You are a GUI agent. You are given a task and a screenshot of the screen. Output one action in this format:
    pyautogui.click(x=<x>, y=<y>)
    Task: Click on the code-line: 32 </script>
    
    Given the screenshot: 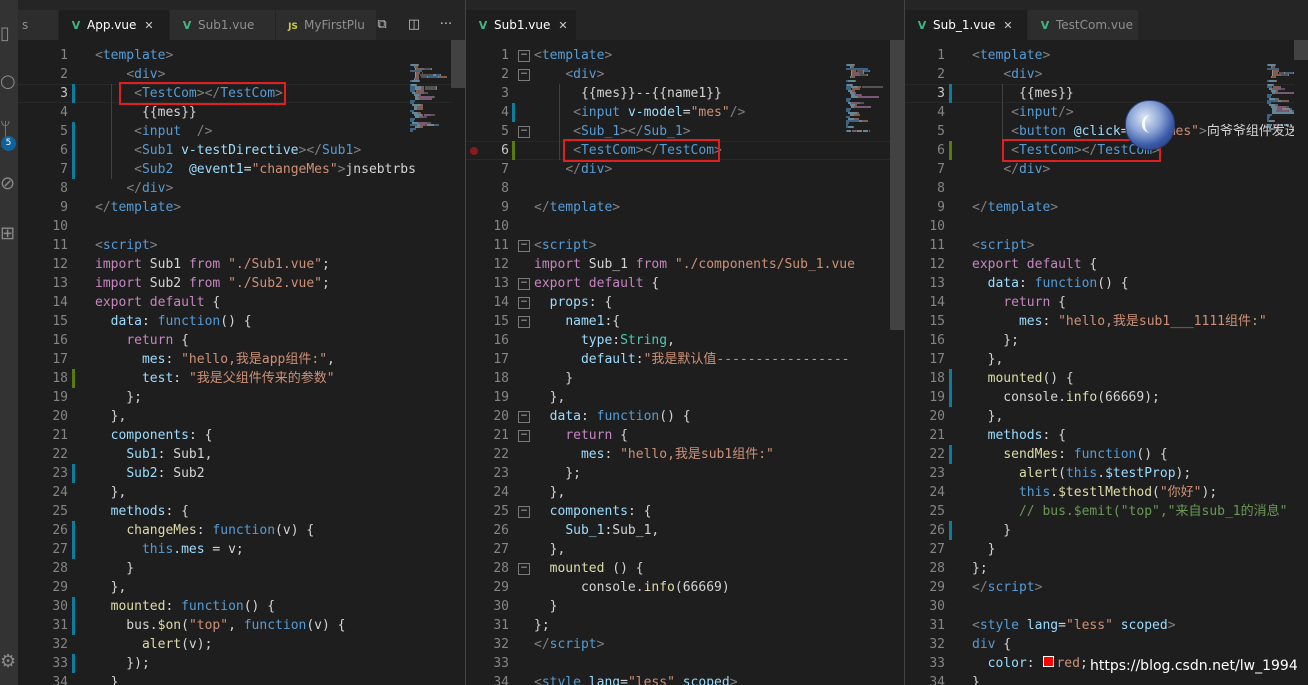 What is the action you would take?
    pyautogui.click(x=685, y=644)
    